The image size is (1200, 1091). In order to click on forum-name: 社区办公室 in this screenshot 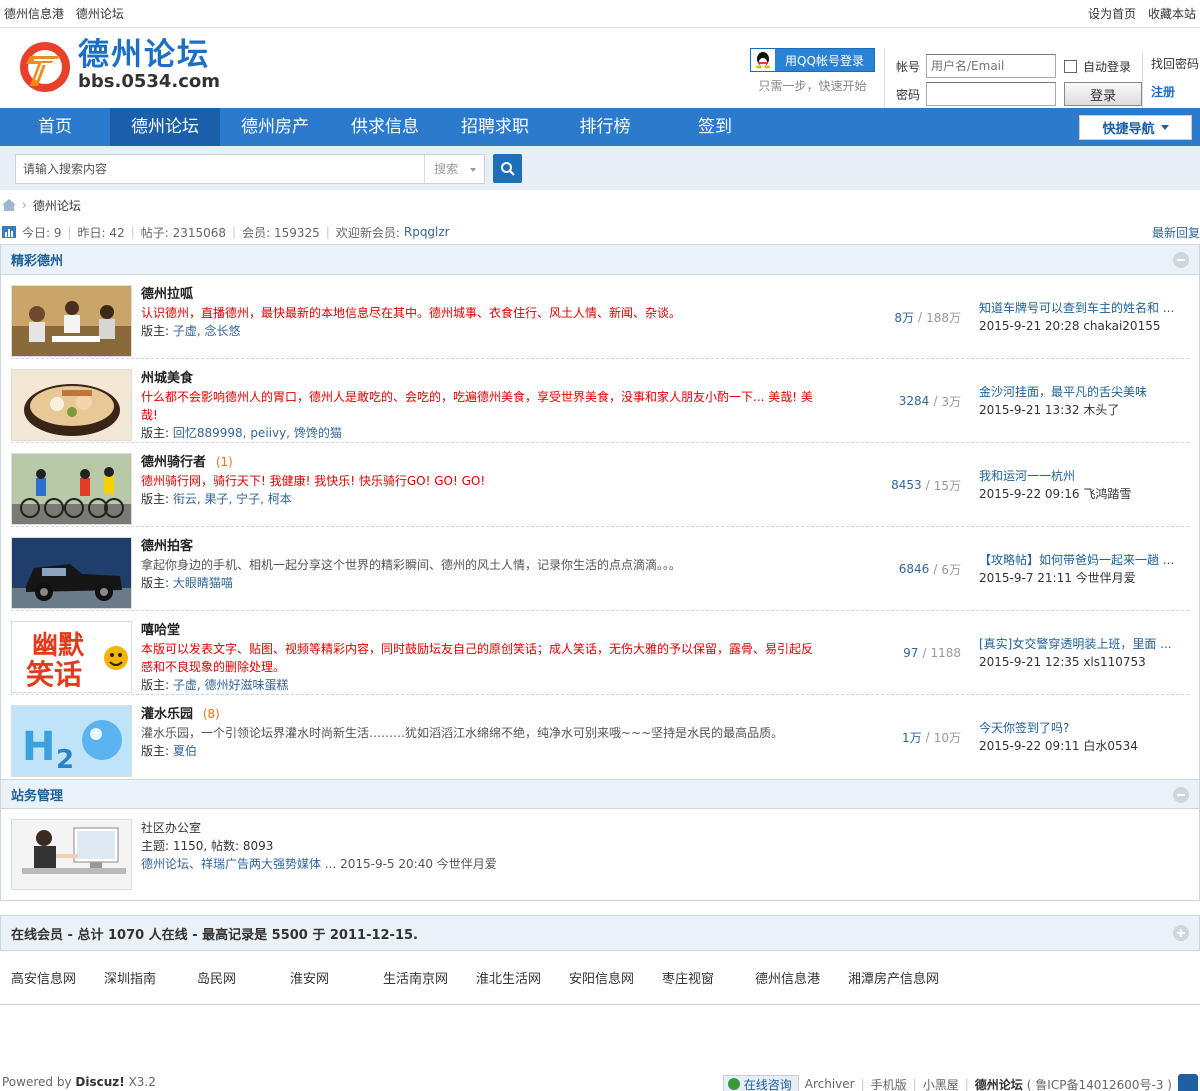, I will do `click(319, 828)`.